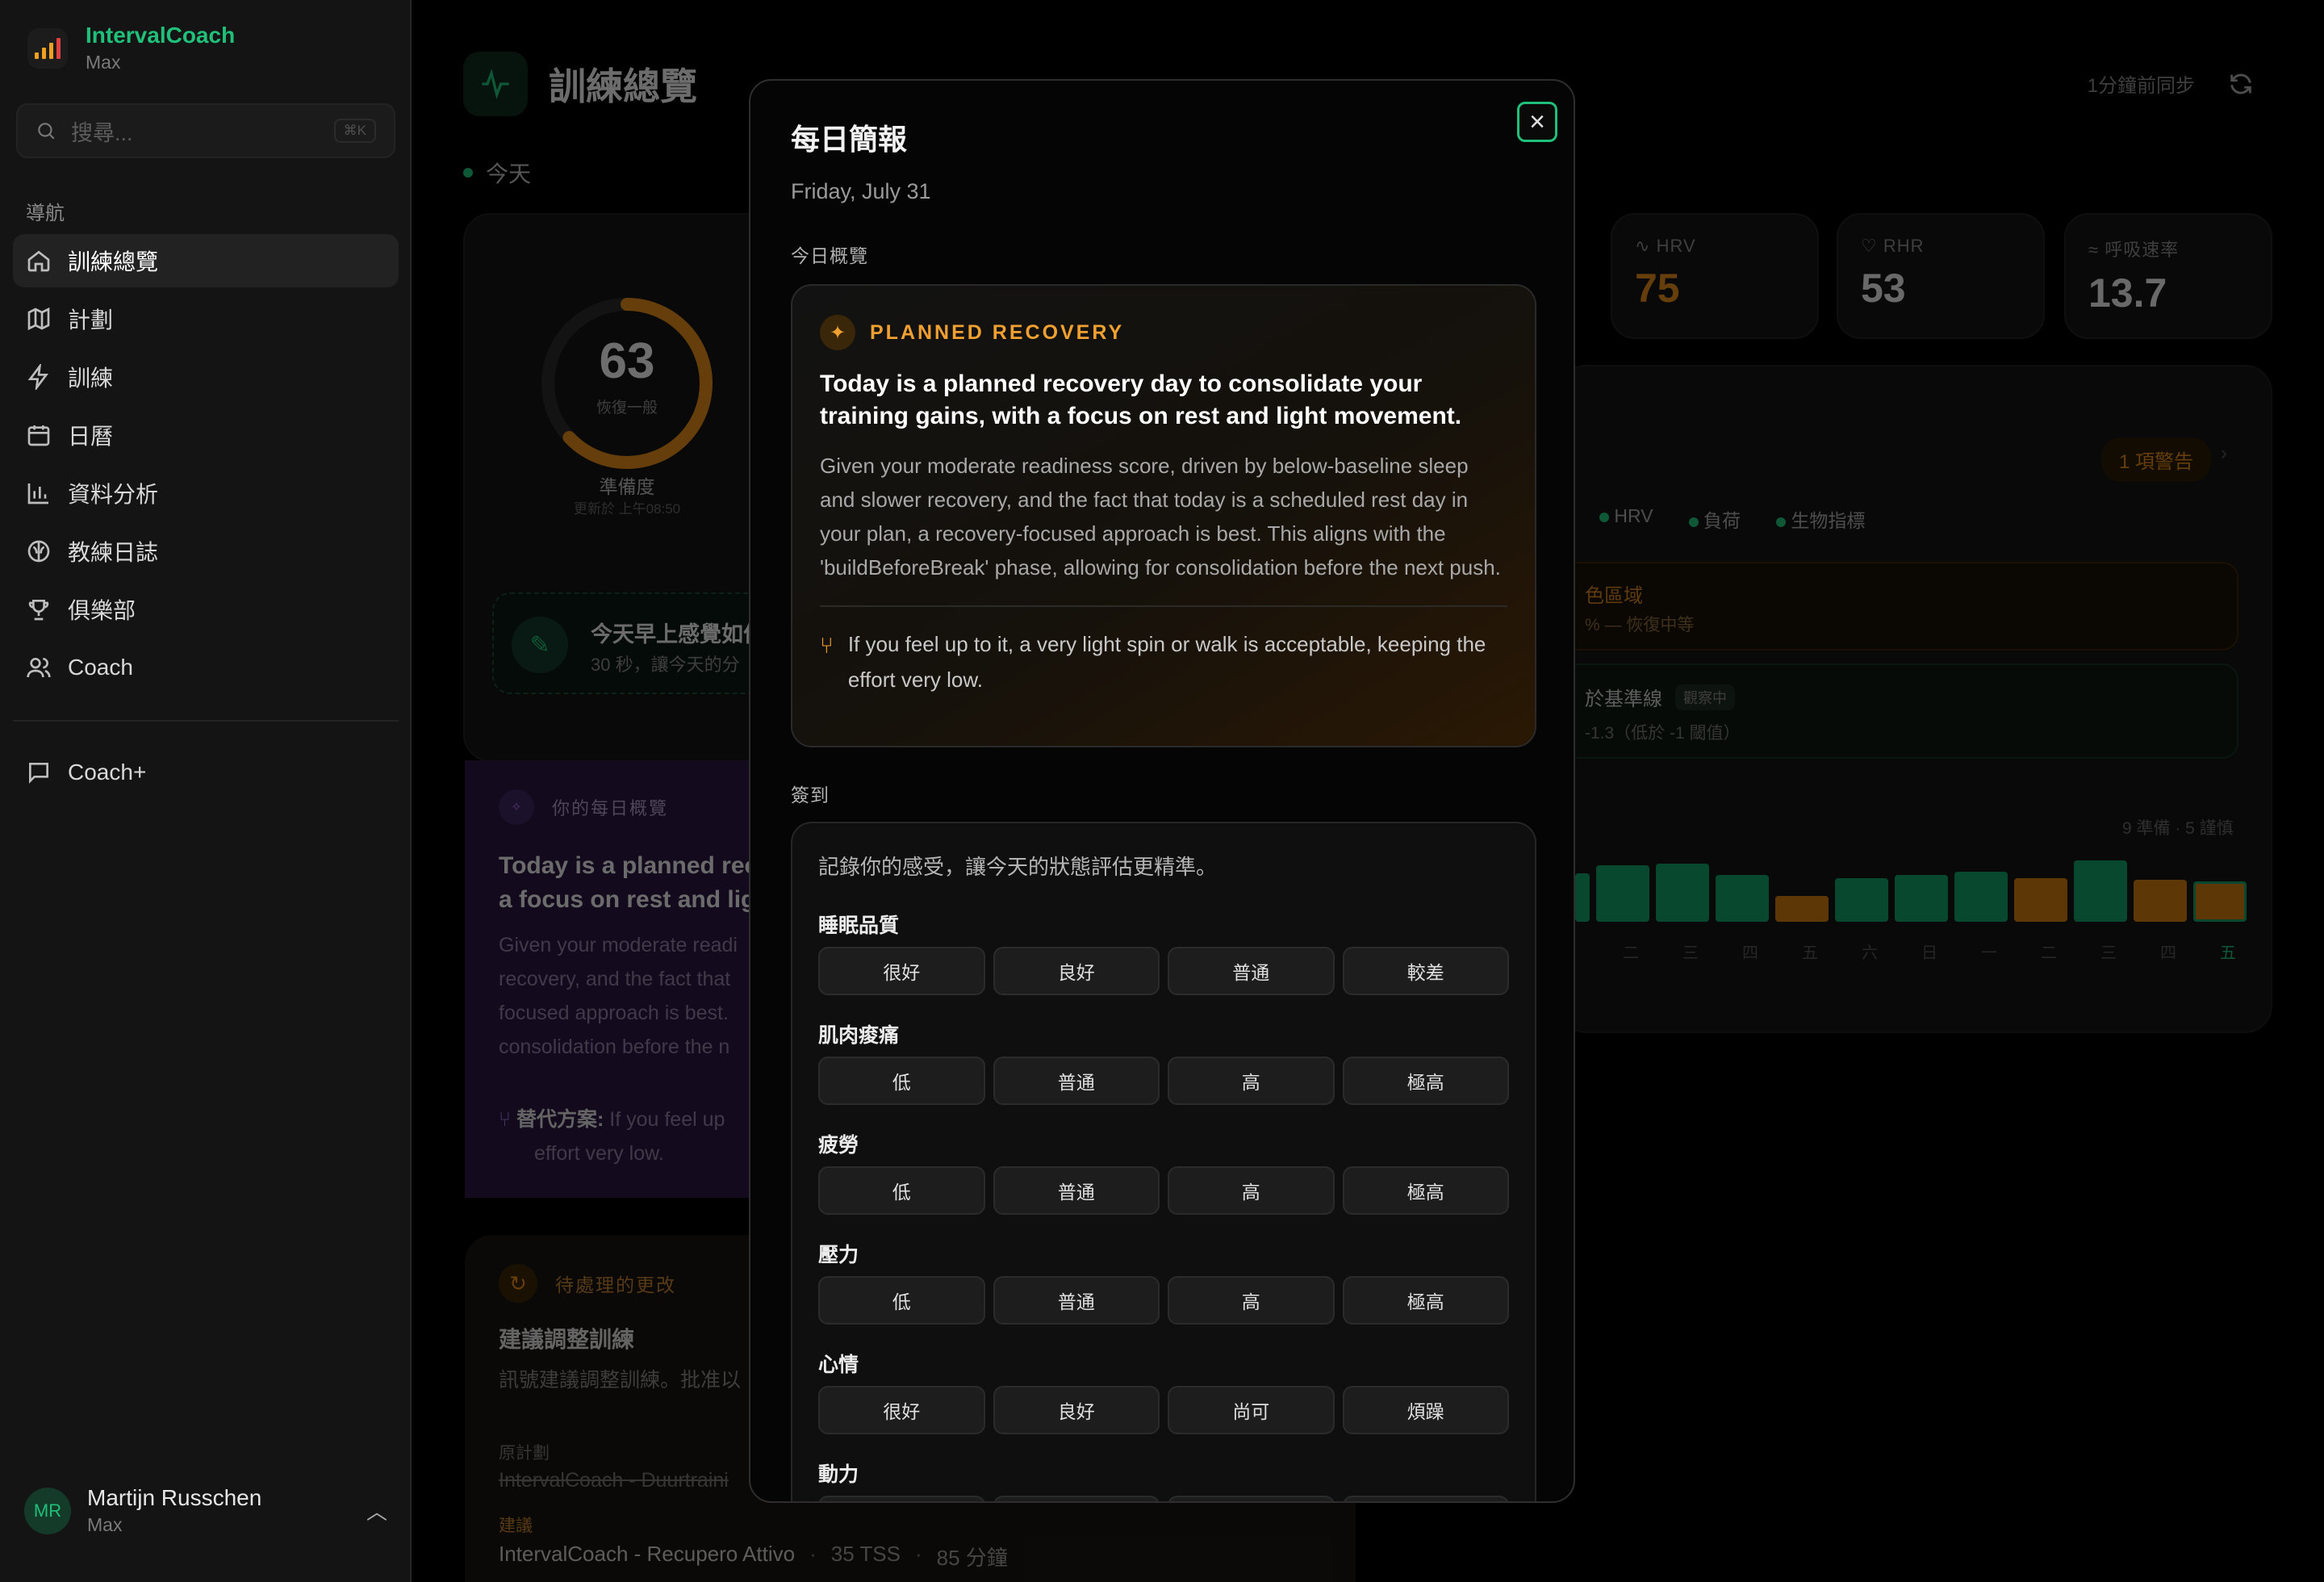  I want to click on sidebar-item-label: 訓練總覽, so click(114, 261).